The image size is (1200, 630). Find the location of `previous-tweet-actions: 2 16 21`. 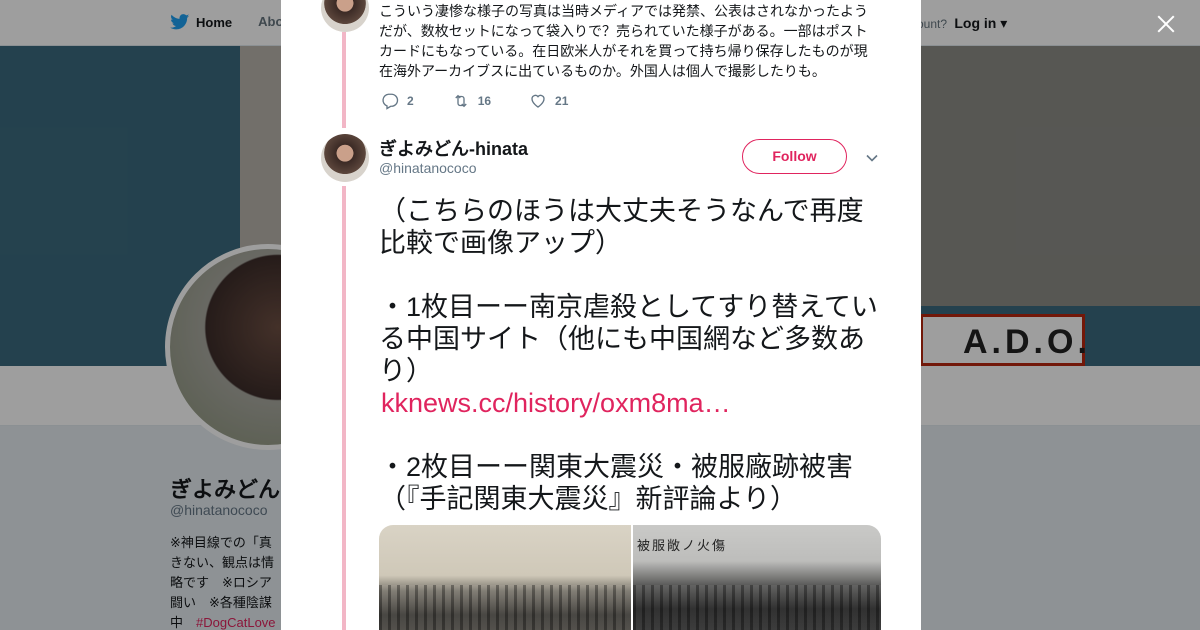

previous-tweet-actions: 2 16 21 is located at coordinates (493, 101).